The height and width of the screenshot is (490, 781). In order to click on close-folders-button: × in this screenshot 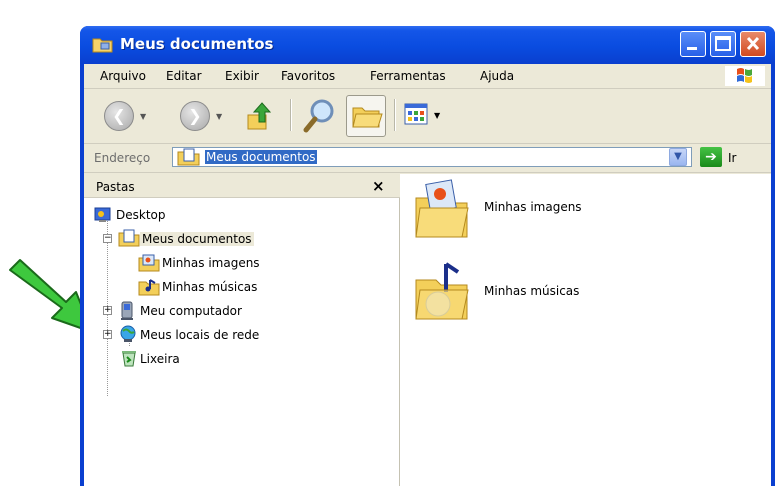, I will do `click(378, 186)`.